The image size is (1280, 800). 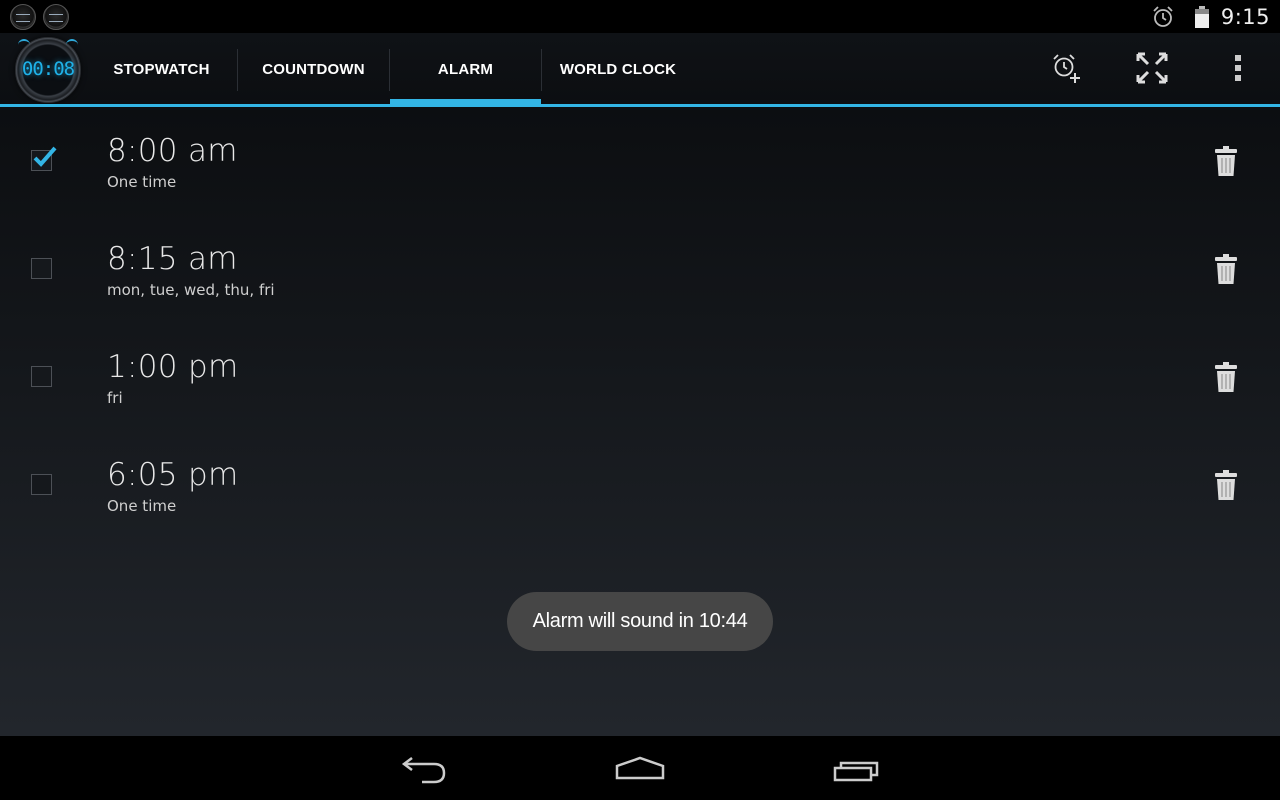 What do you see at coordinates (172, 259) in the screenshot?
I see `alarm-time: 8:15 am` at bounding box center [172, 259].